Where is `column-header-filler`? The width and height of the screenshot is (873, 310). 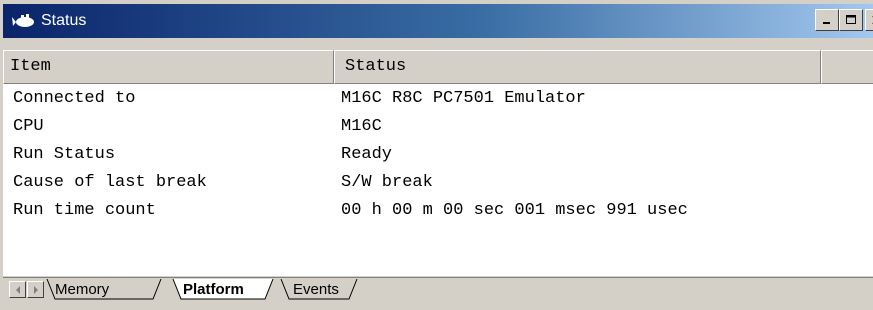 column-header-filler is located at coordinates (847, 67).